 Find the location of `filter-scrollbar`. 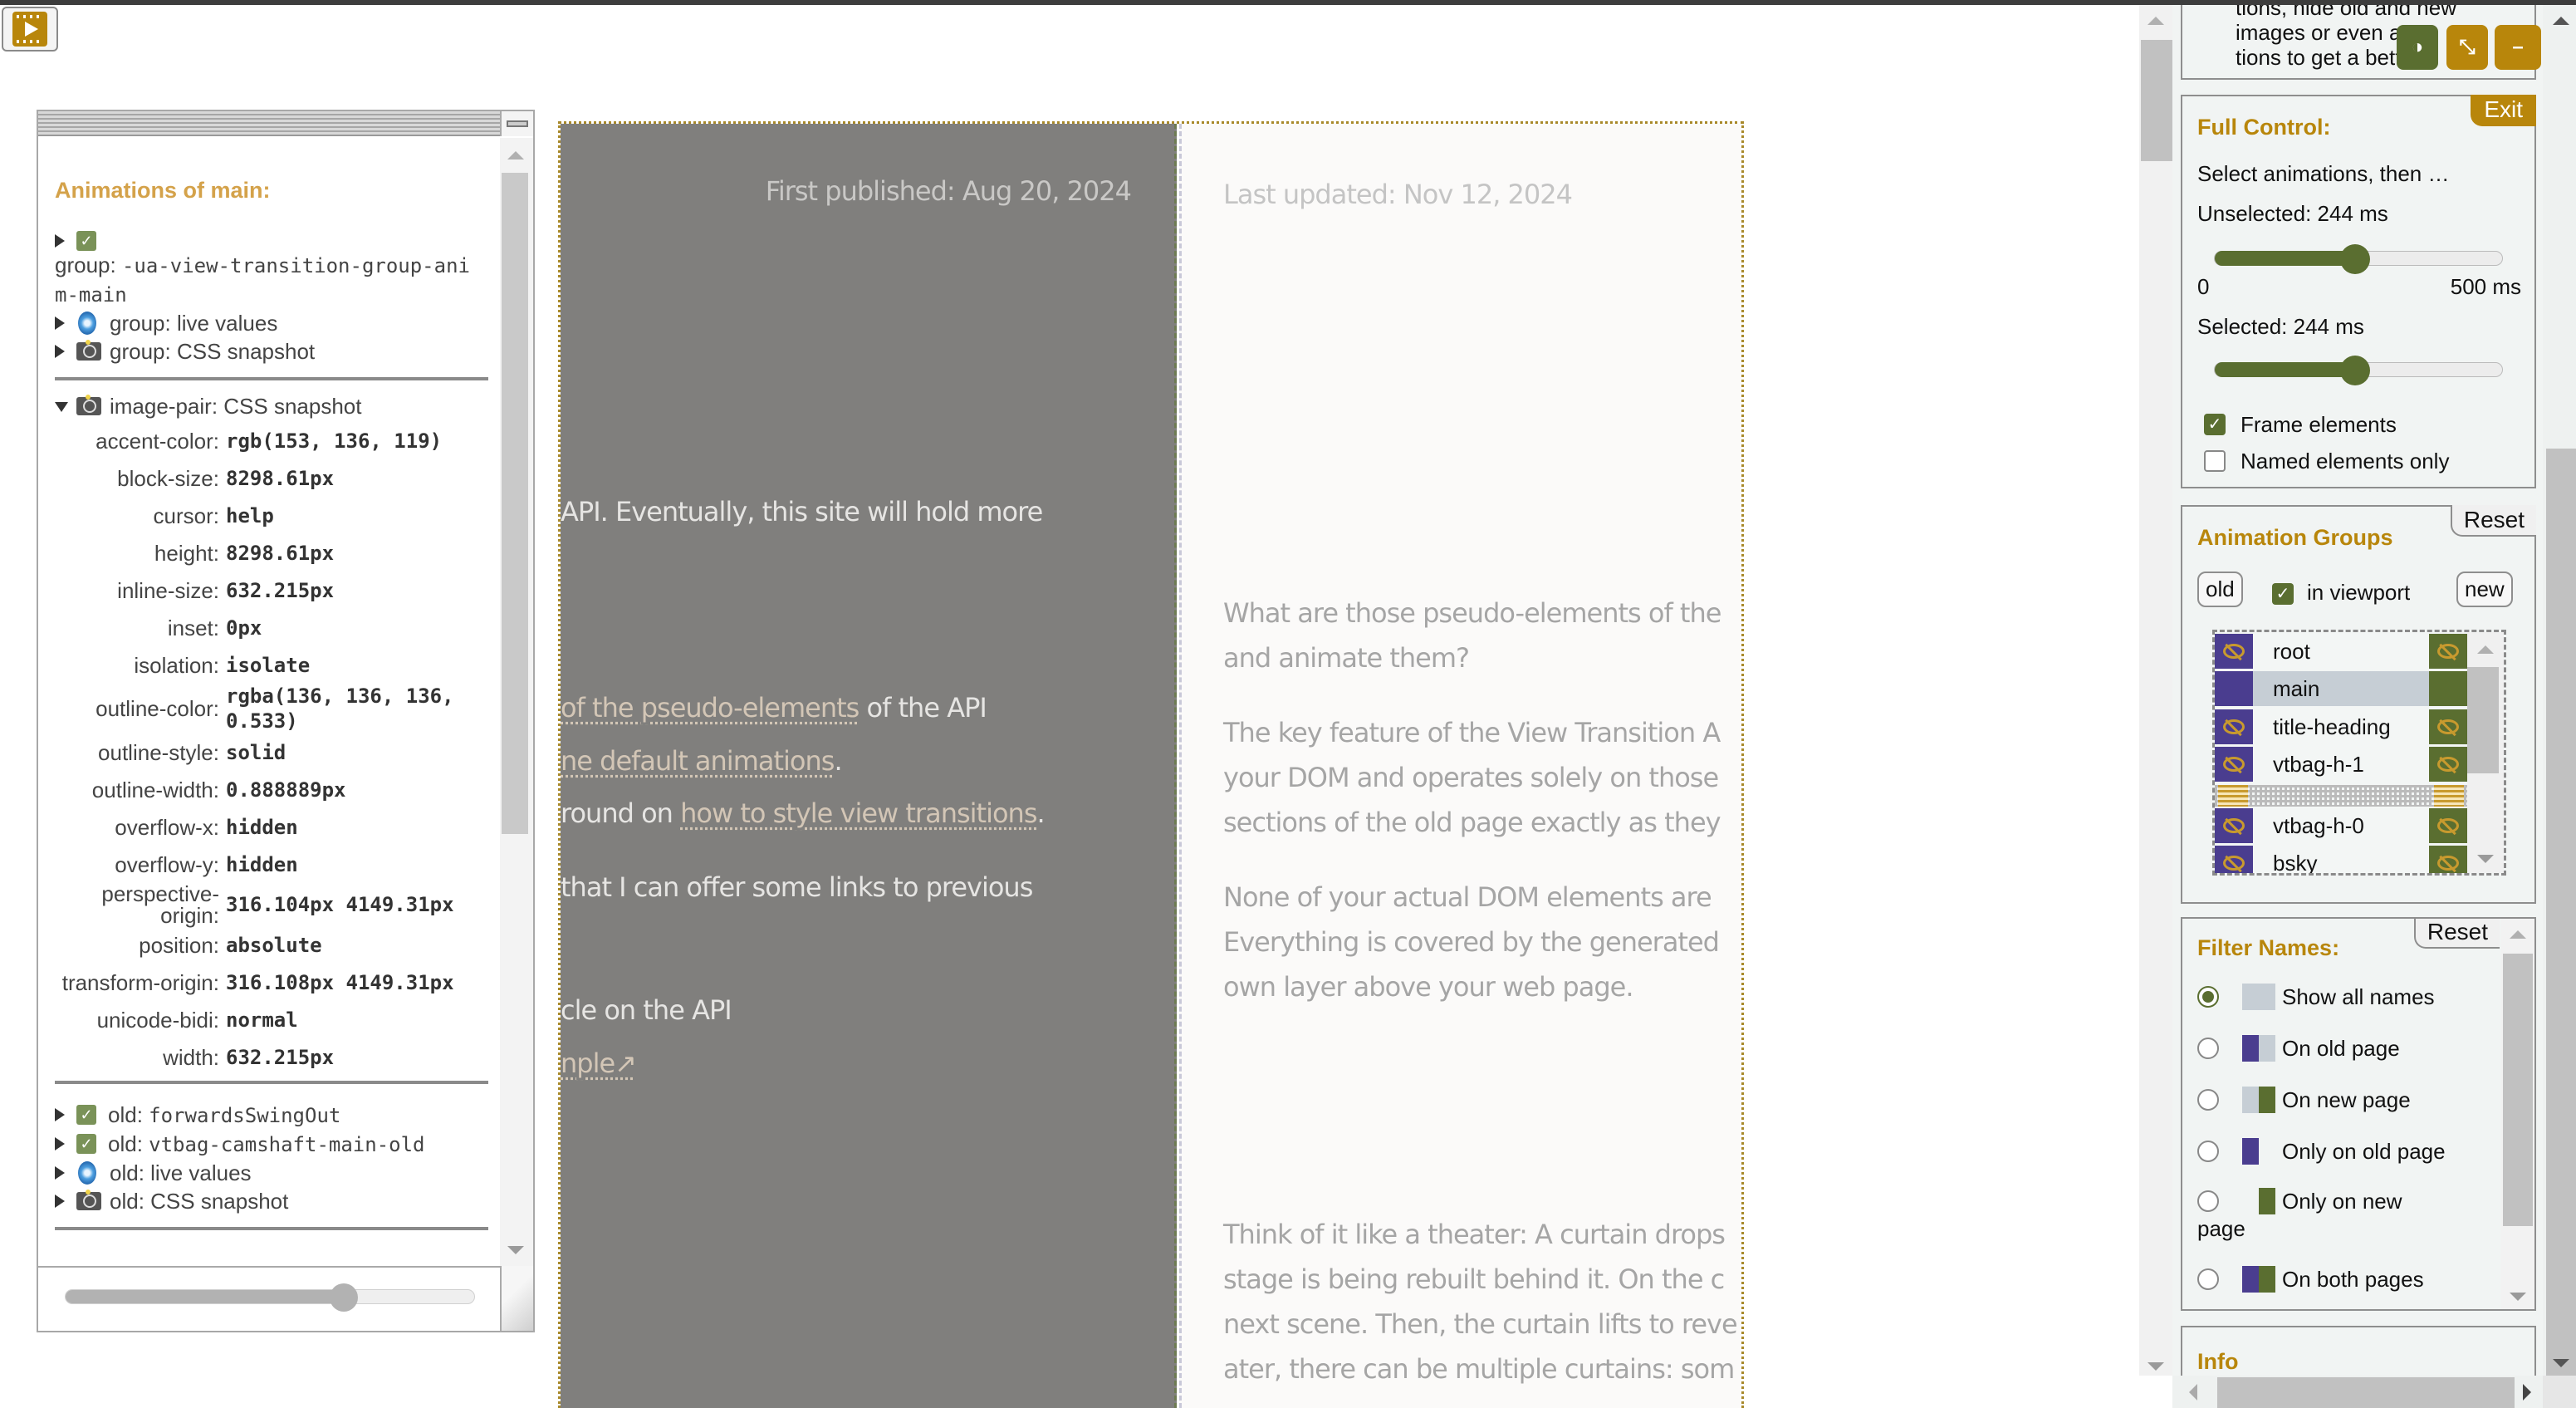

filter-scrollbar is located at coordinates (2517, 1114).